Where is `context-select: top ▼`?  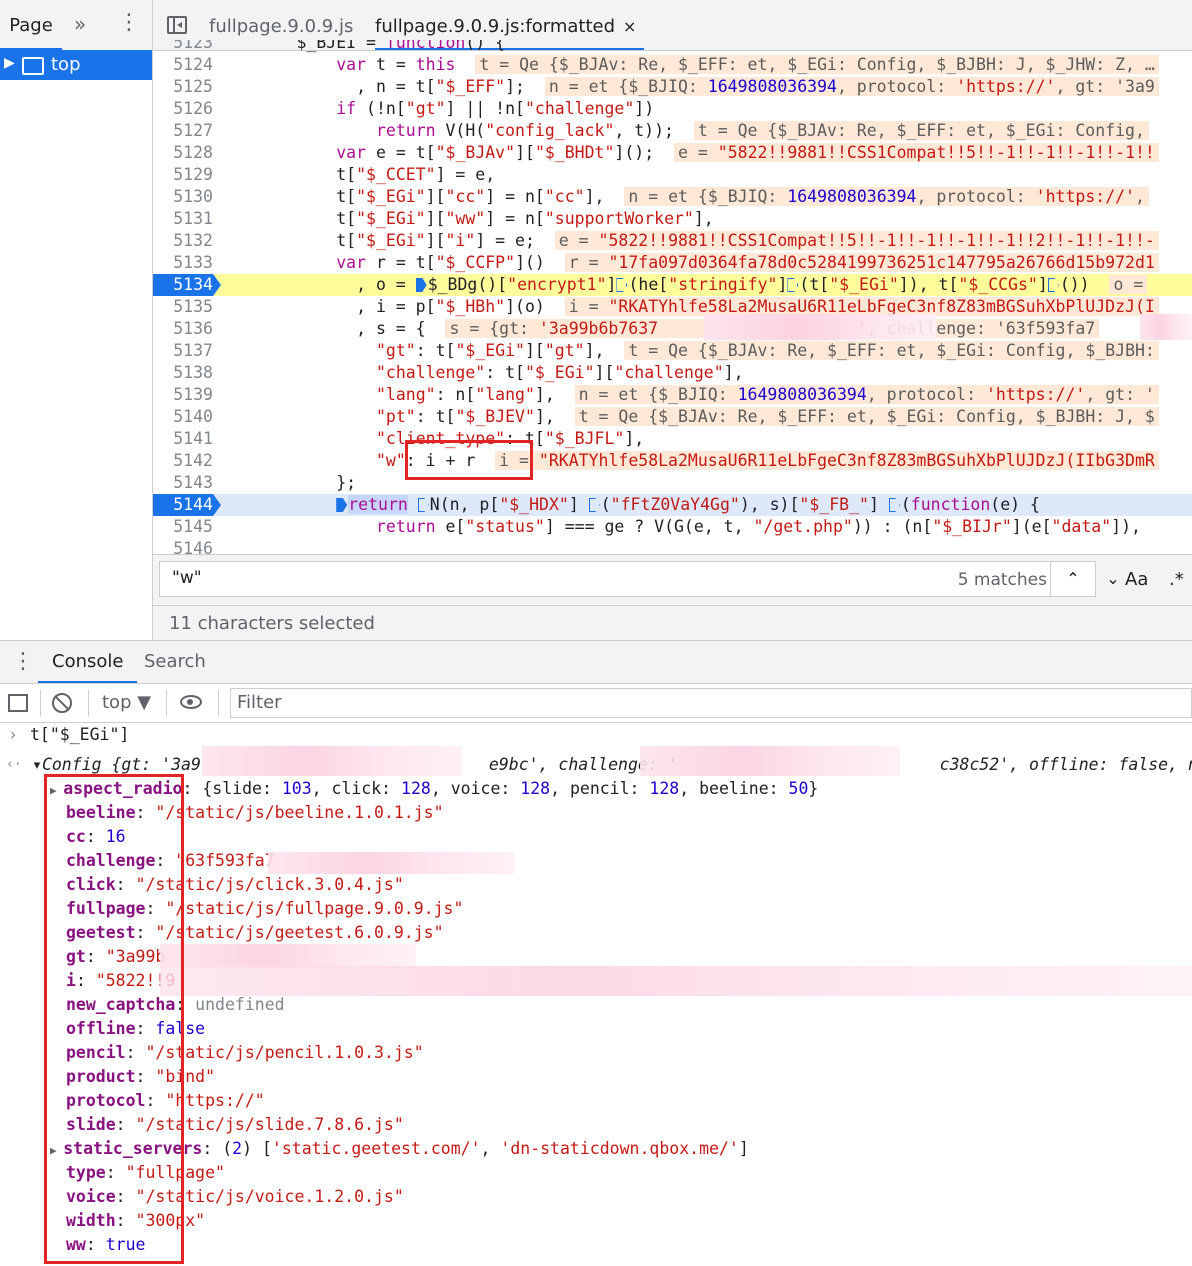
context-select: top ▼ is located at coordinates (126, 702).